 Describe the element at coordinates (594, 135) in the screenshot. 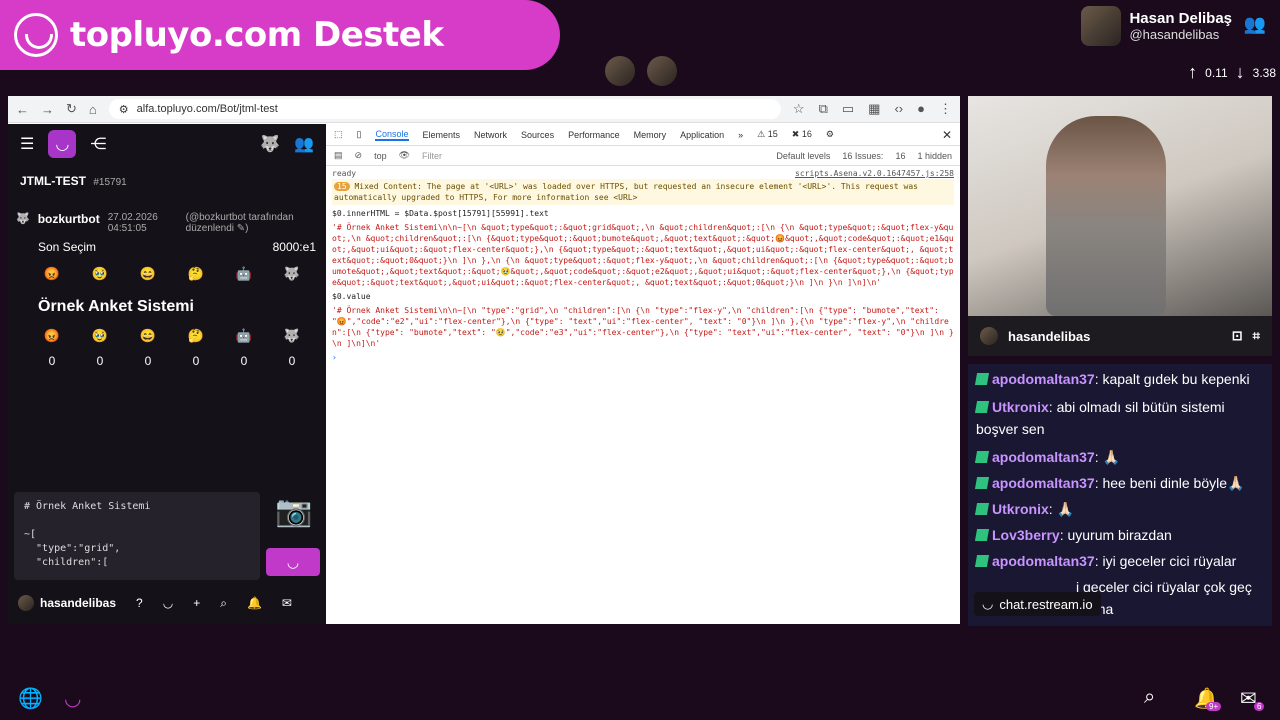

I see `tab-performance: Performance` at that location.